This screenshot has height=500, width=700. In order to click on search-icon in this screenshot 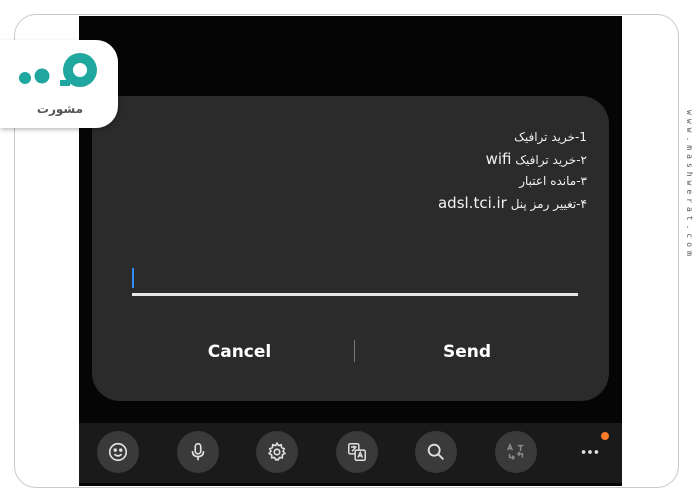, I will do `click(436, 452)`.